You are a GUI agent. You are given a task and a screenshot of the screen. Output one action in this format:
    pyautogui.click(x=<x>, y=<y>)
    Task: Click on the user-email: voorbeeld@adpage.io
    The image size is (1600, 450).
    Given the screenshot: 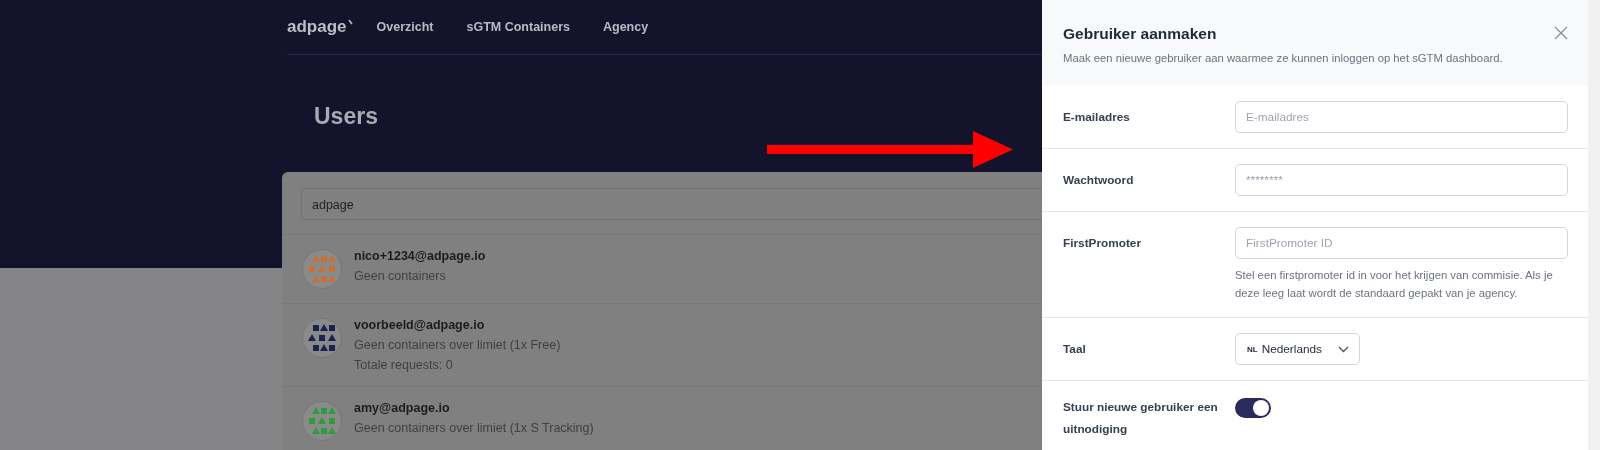 What is the action you would take?
    pyautogui.click(x=420, y=325)
    